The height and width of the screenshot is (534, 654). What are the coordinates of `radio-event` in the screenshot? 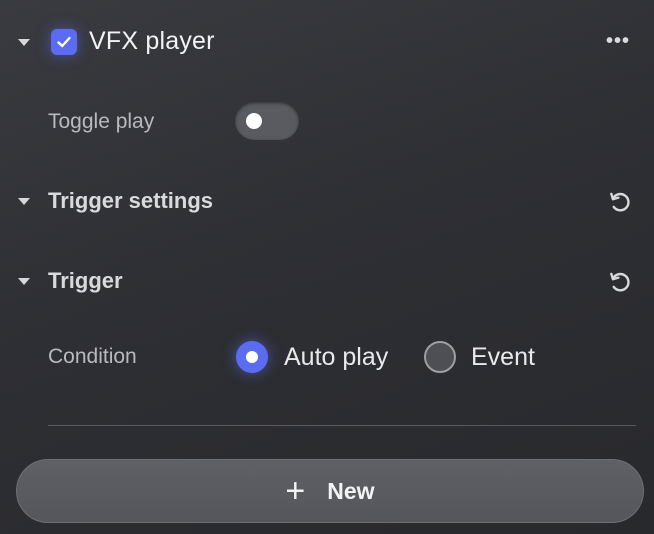 It's located at (440, 357).